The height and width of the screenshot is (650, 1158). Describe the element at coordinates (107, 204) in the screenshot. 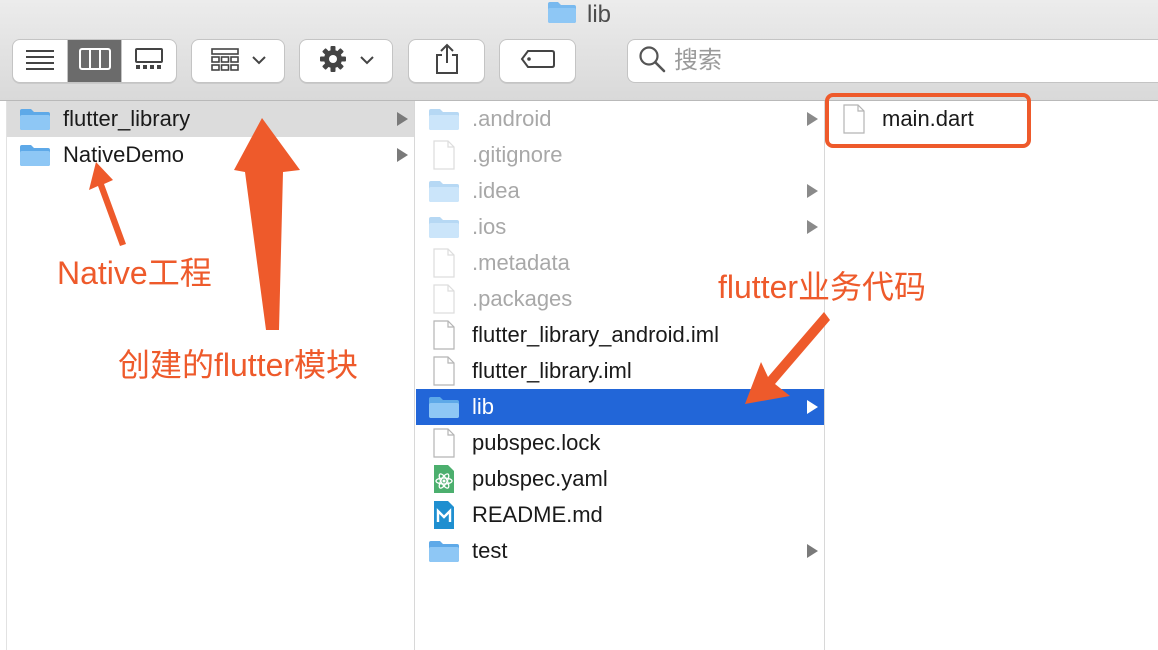

I see `arrow-to-native-demo` at that location.